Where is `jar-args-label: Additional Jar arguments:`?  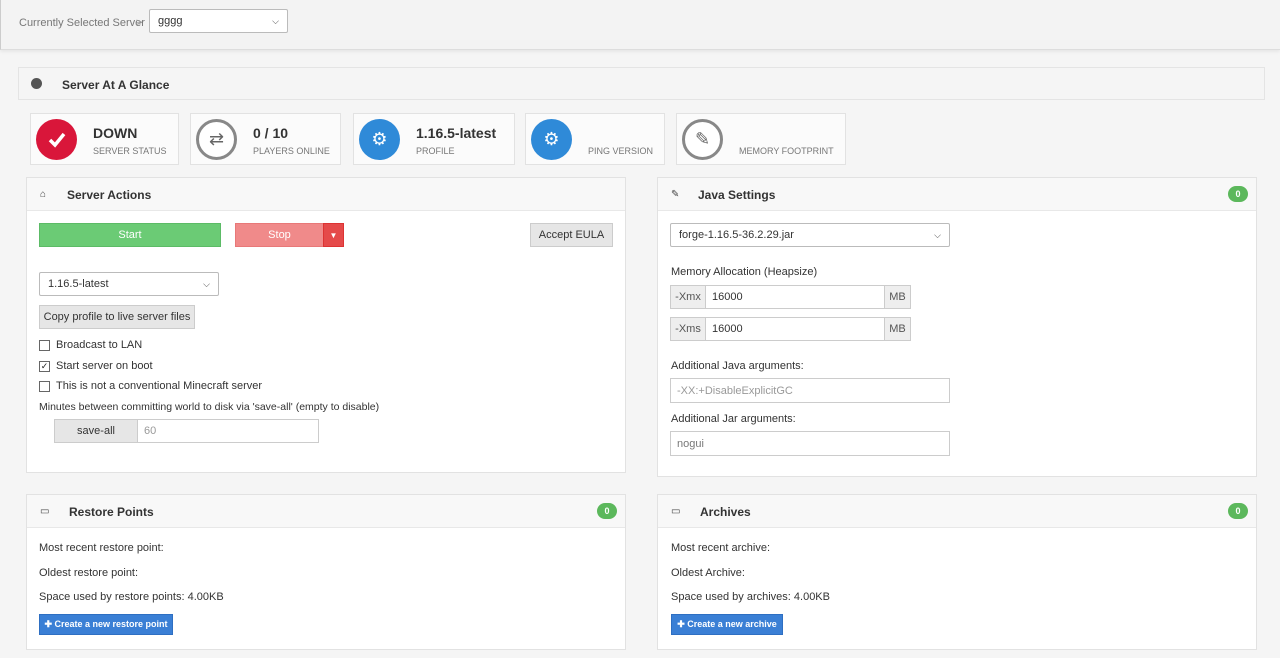
jar-args-label: Additional Jar arguments: is located at coordinates (733, 419).